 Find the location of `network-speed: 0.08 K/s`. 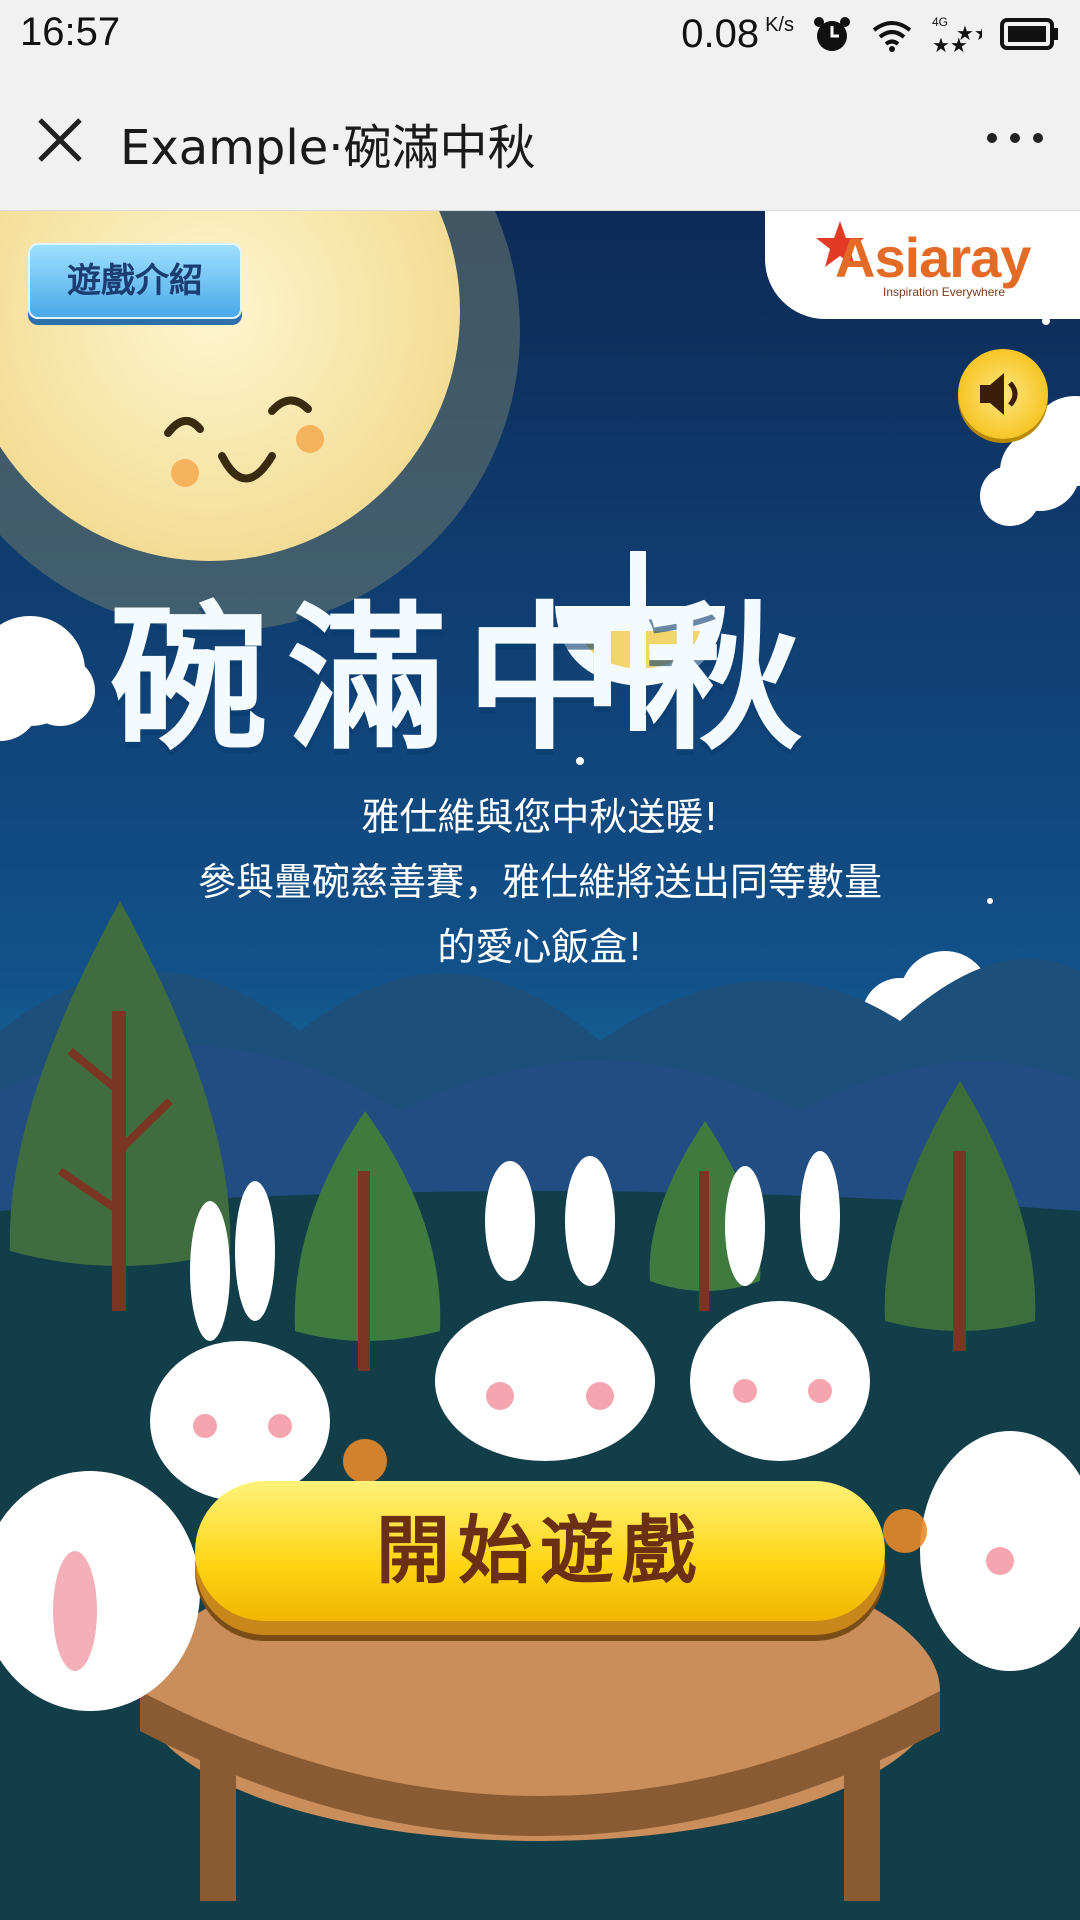

network-speed: 0.08 K/s is located at coordinates (737, 34).